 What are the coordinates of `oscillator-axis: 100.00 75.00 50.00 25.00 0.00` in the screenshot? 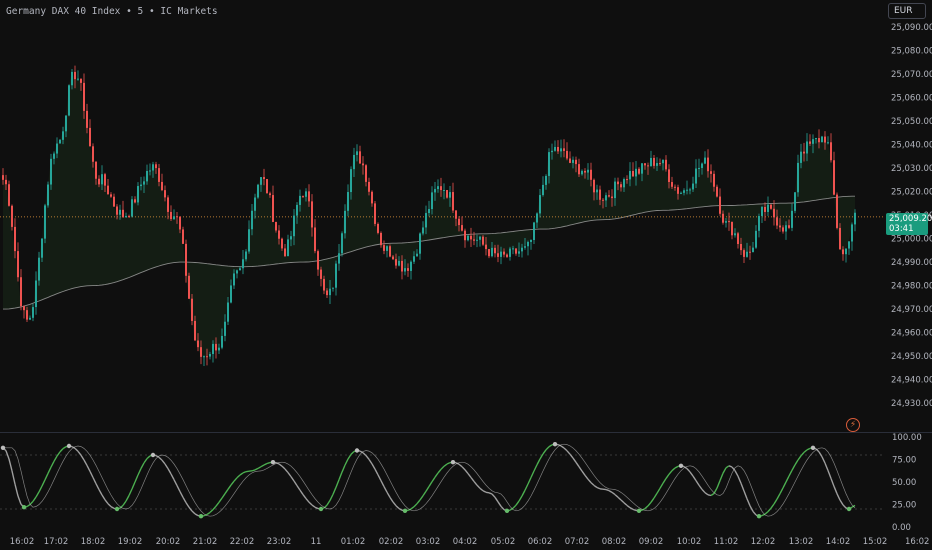 It's located at (907, 483).